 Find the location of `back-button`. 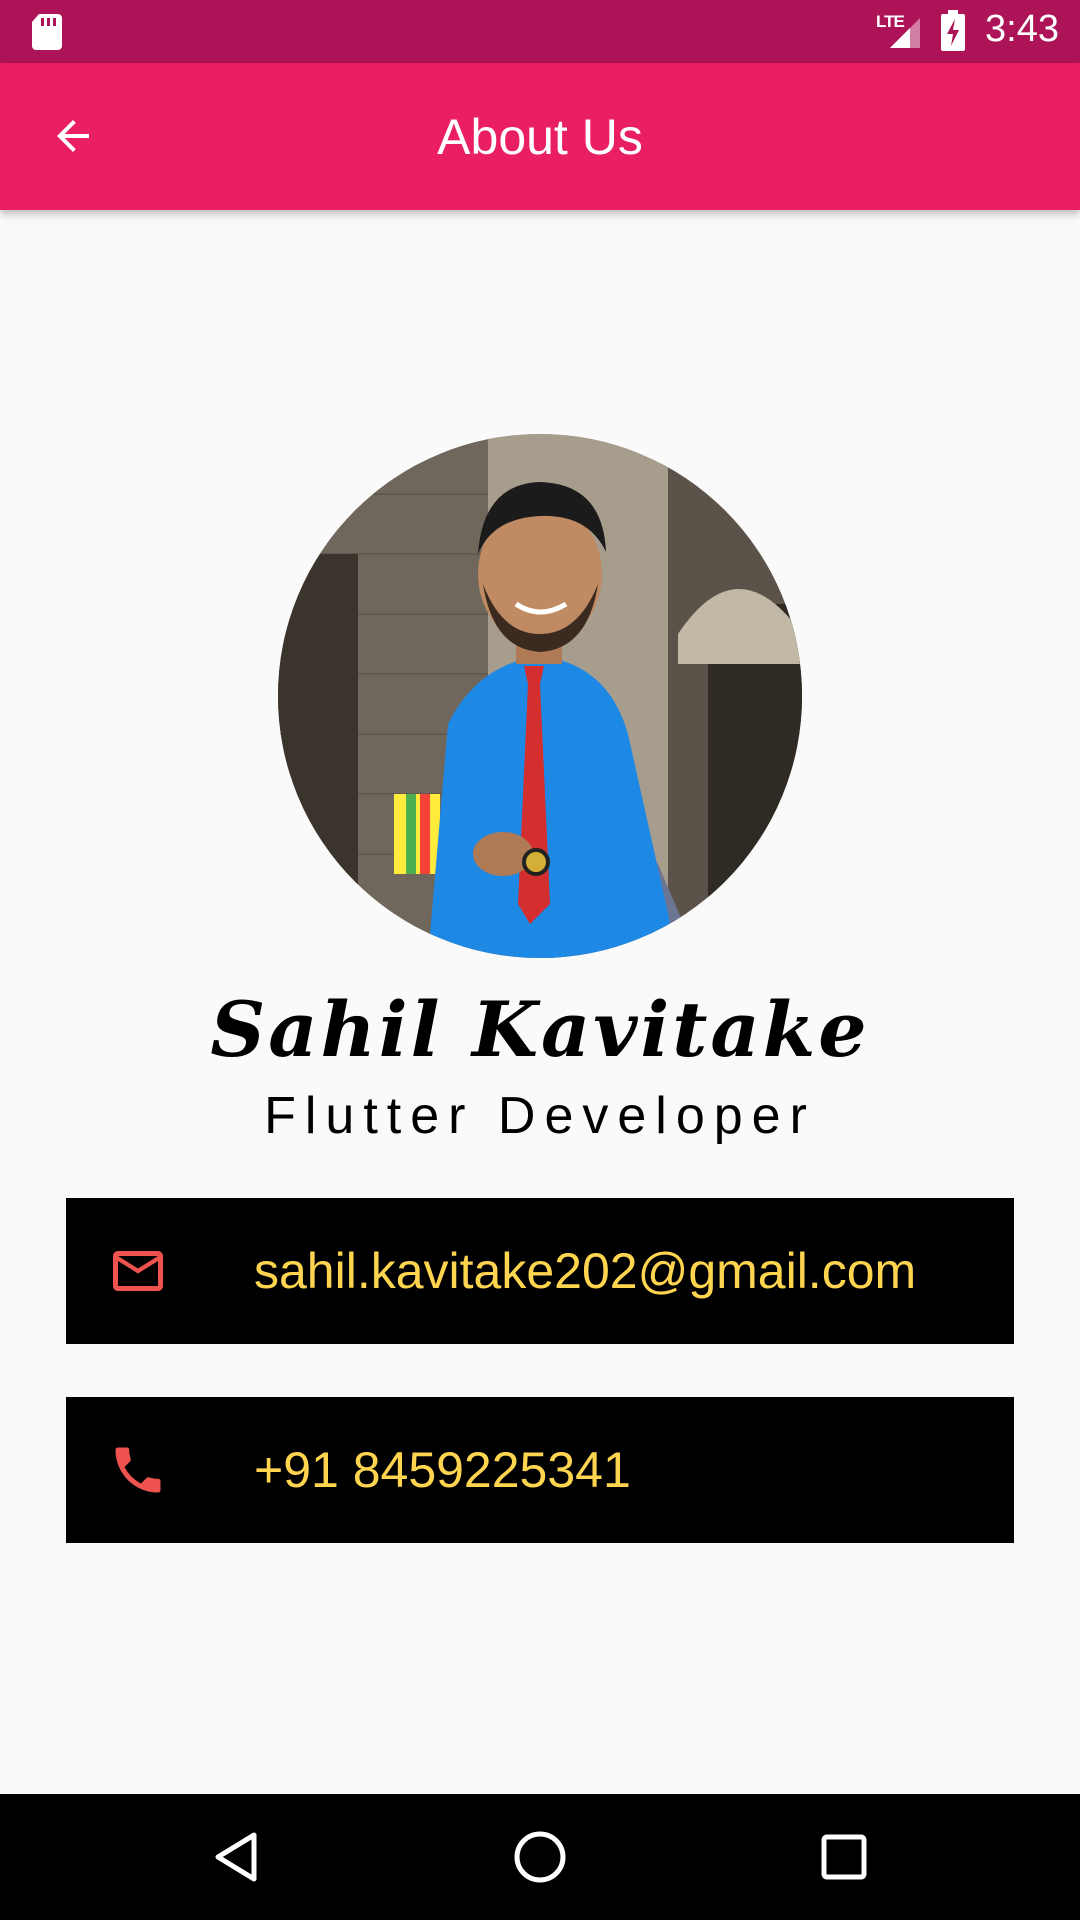

back-button is located at coordinates (73, 136).